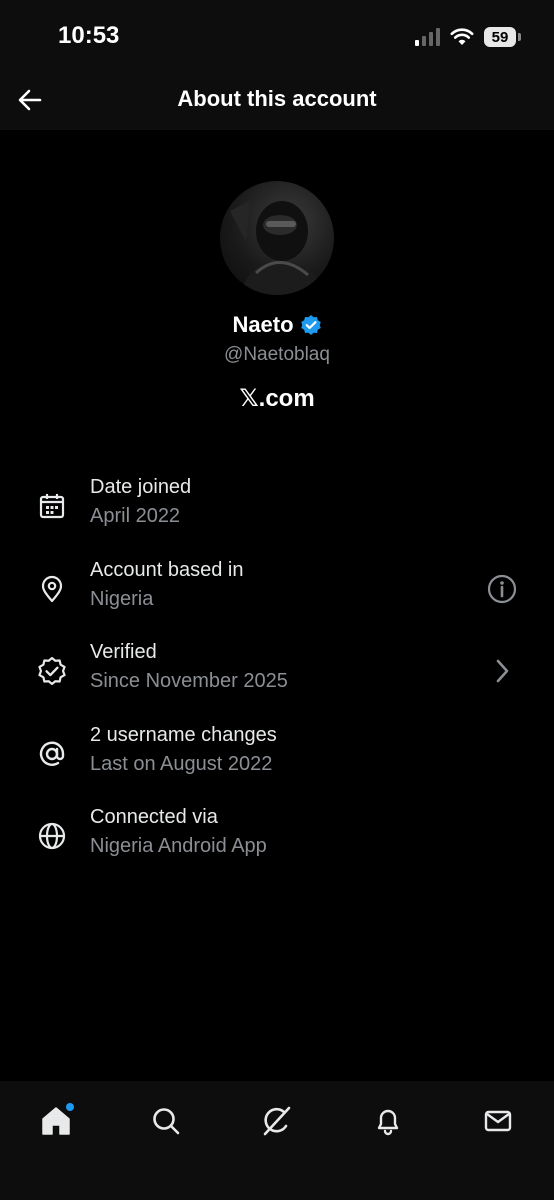 The image size is (554, 1200). I want to click on info-row-account-based-in: Account based in Nigeria, so click(277, 594).